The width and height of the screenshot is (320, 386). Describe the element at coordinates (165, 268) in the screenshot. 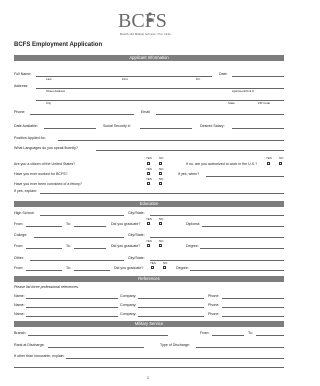

I see `other-graduate-no-checkbox` at that location.